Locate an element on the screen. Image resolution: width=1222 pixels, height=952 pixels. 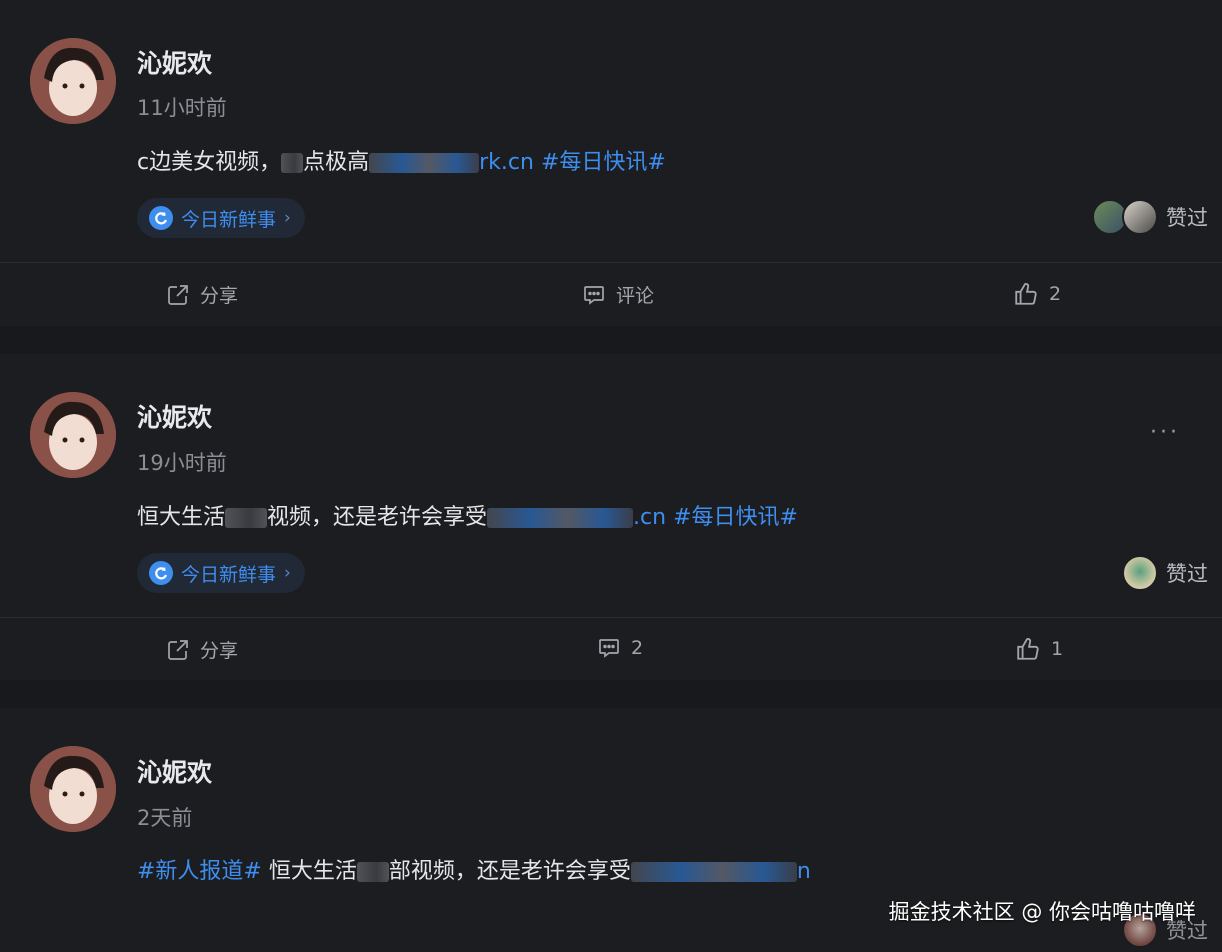
like-button: 2 is located at coordinates (1037, 294).